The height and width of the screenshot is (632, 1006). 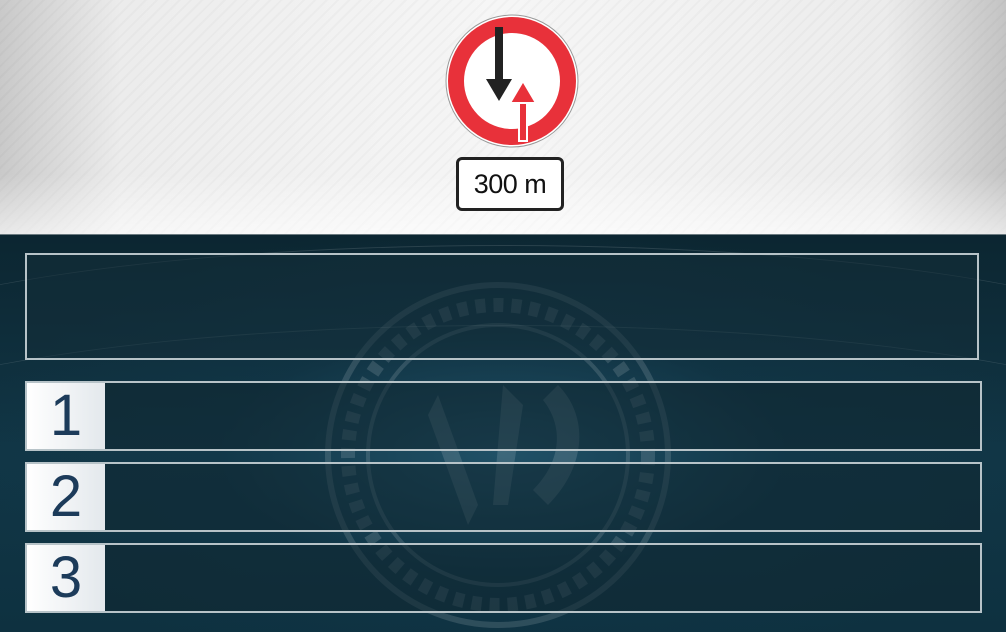 I want to click on answer-number: 2, so click(x=66, y=497).